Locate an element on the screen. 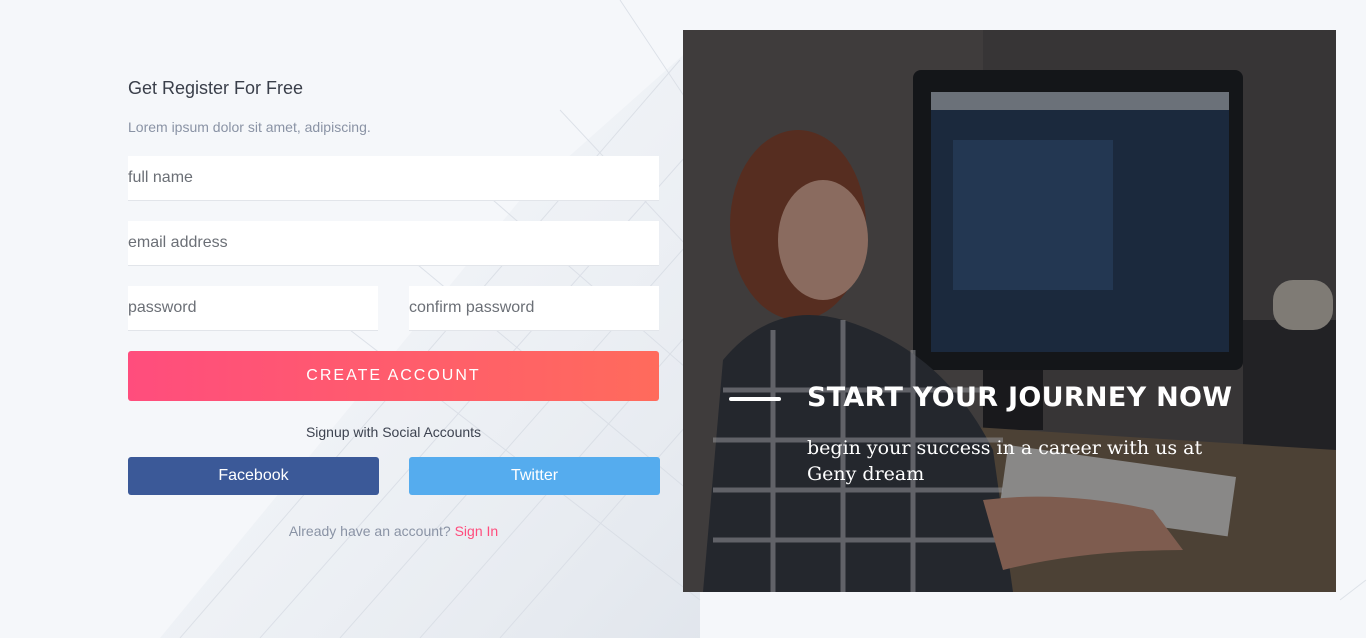  signin-link: Sign In is located at coordinates (477, 531).